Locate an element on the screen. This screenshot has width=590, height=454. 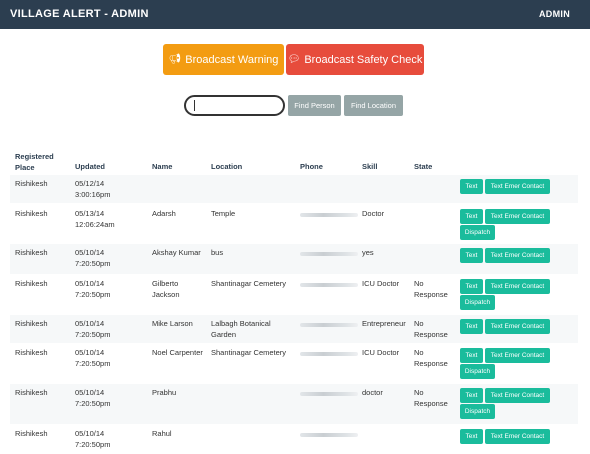
cell-name: Rahul is located at coordinates (162, 433).